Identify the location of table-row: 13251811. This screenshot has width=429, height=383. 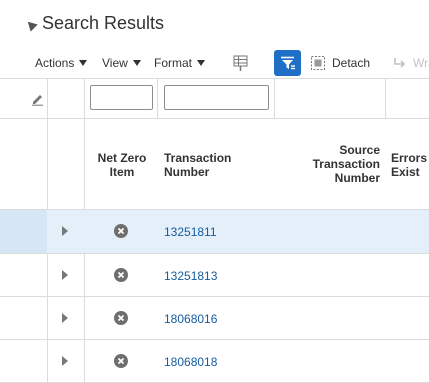
(214, 231).